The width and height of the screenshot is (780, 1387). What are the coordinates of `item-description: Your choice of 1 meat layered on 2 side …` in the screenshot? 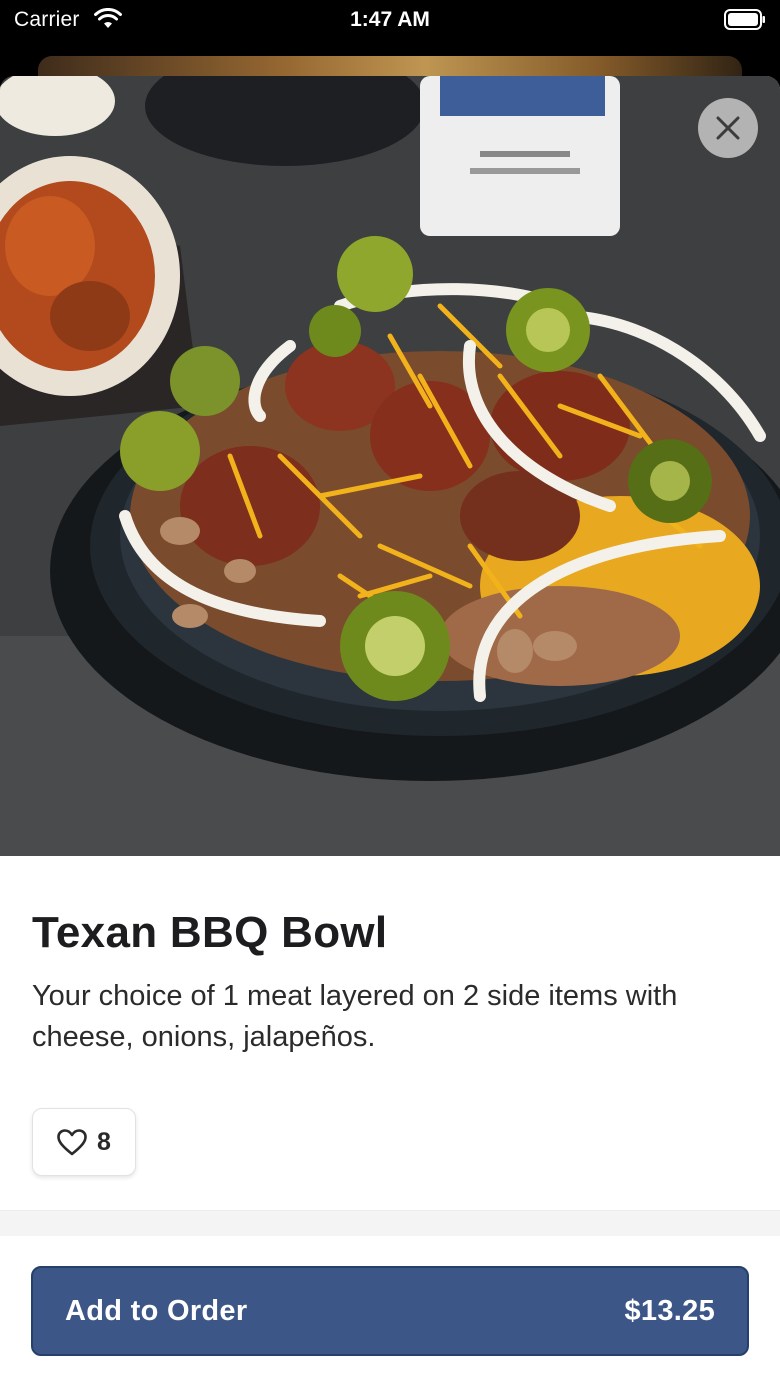 It's located at (355, 1016).